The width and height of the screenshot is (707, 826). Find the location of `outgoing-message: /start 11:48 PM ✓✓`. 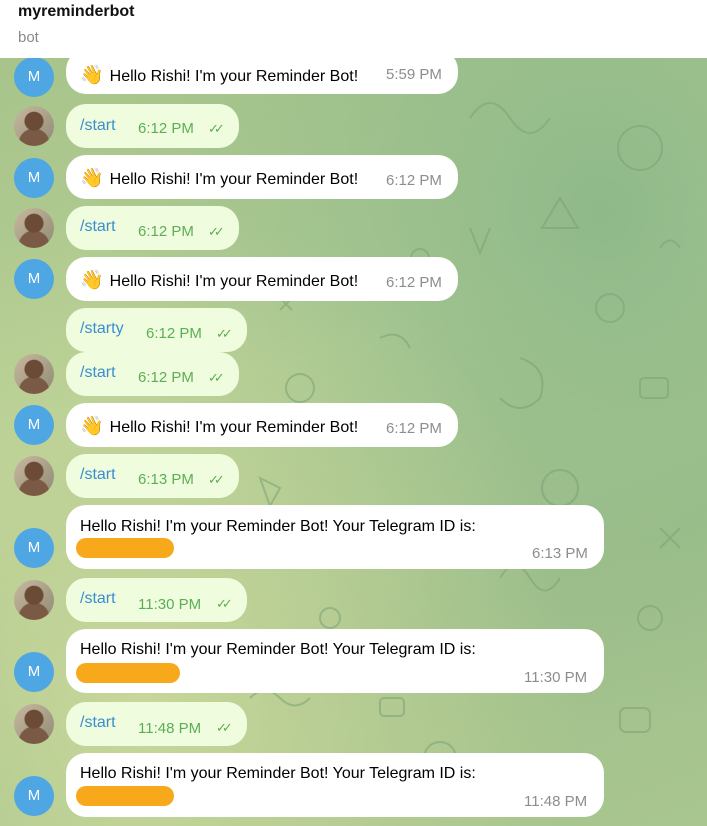

outgoing-message: /start 11:48 PM ✓✓ is located at coordinates (156, 724).